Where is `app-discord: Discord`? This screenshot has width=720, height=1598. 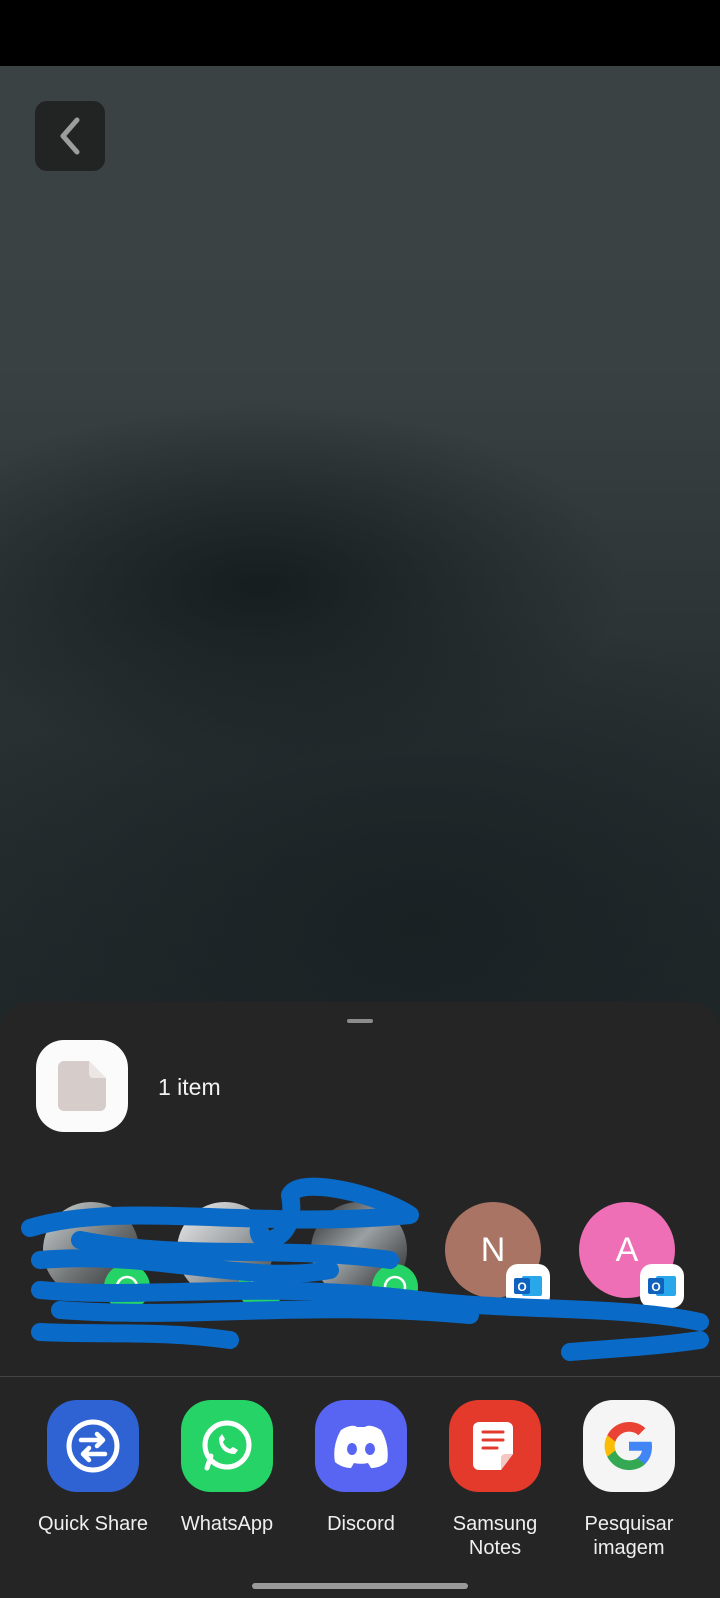 app-discord: Discord is located at coordinates (361, 1490).